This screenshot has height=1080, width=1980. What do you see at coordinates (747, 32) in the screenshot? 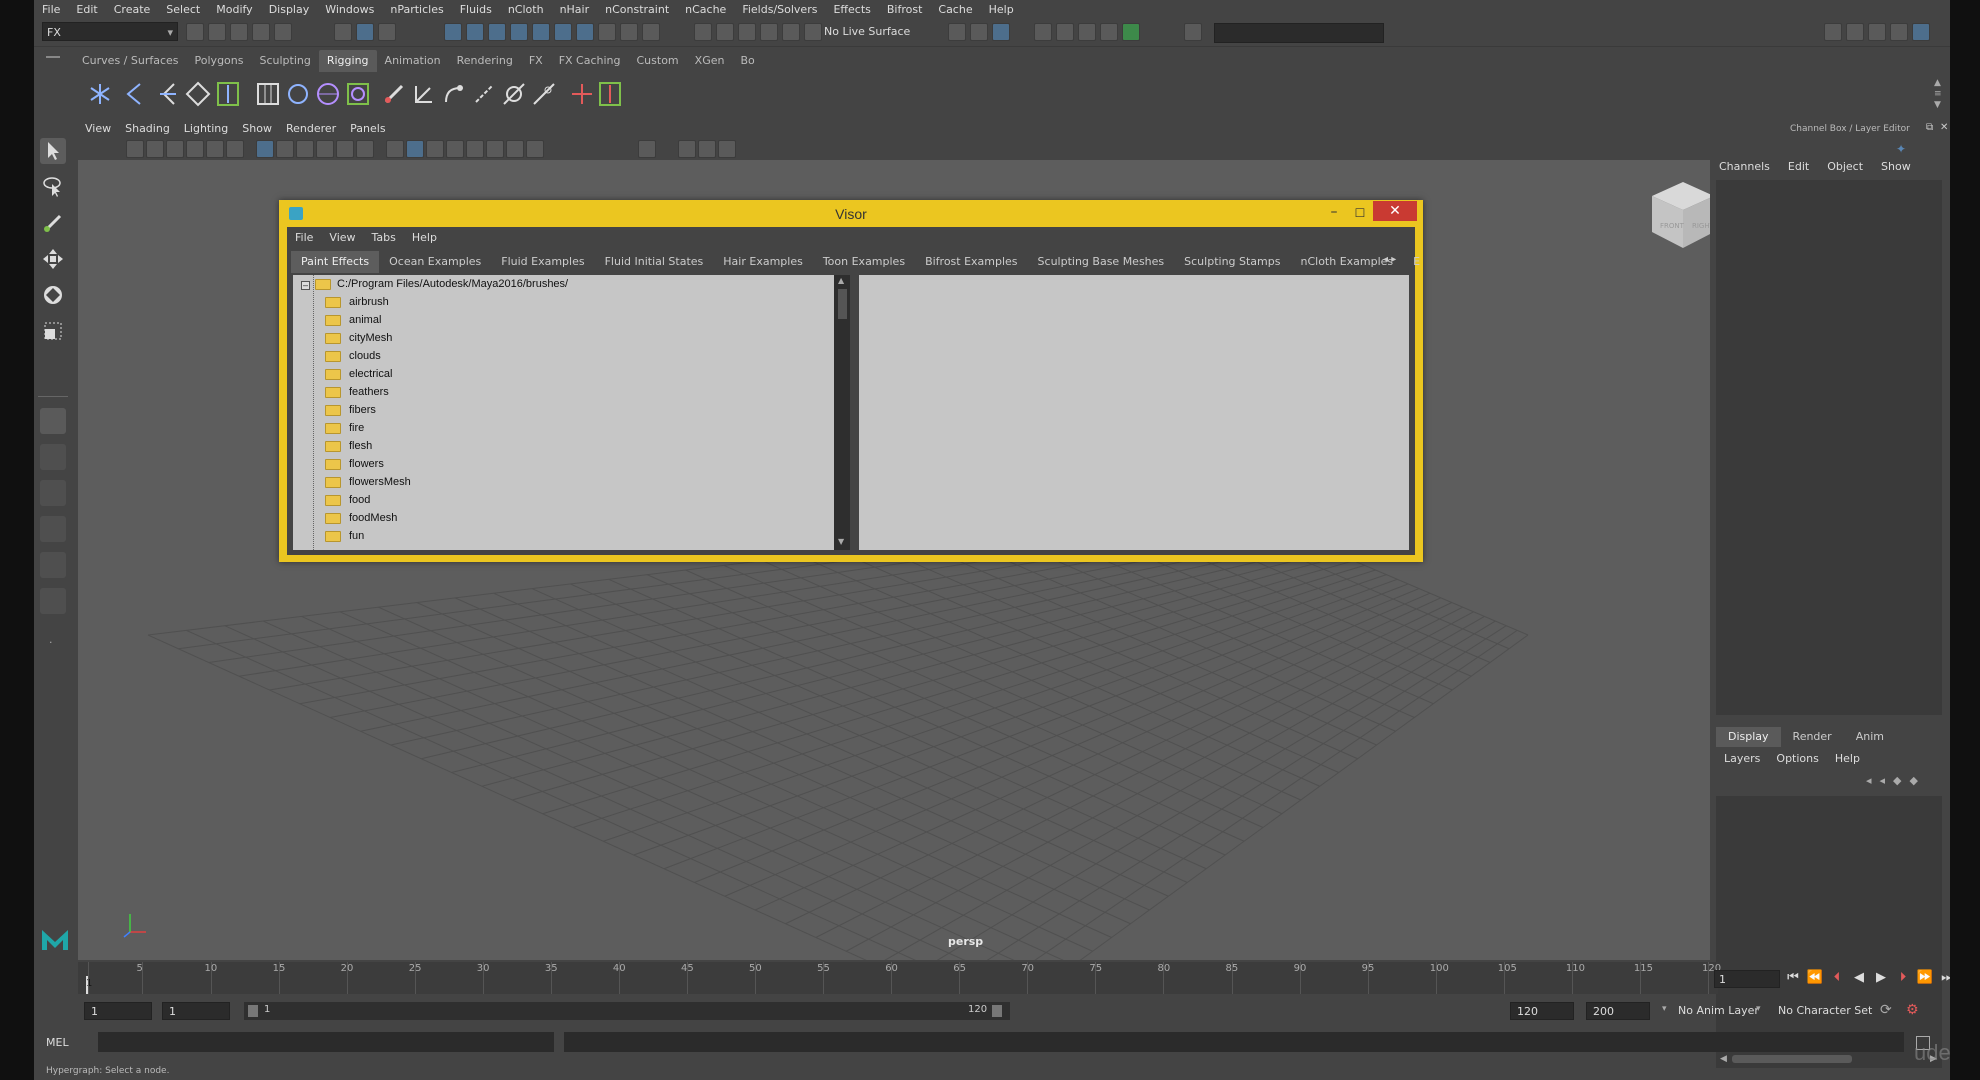
I see `construction-history-icon` at bounding box center [747, 32].